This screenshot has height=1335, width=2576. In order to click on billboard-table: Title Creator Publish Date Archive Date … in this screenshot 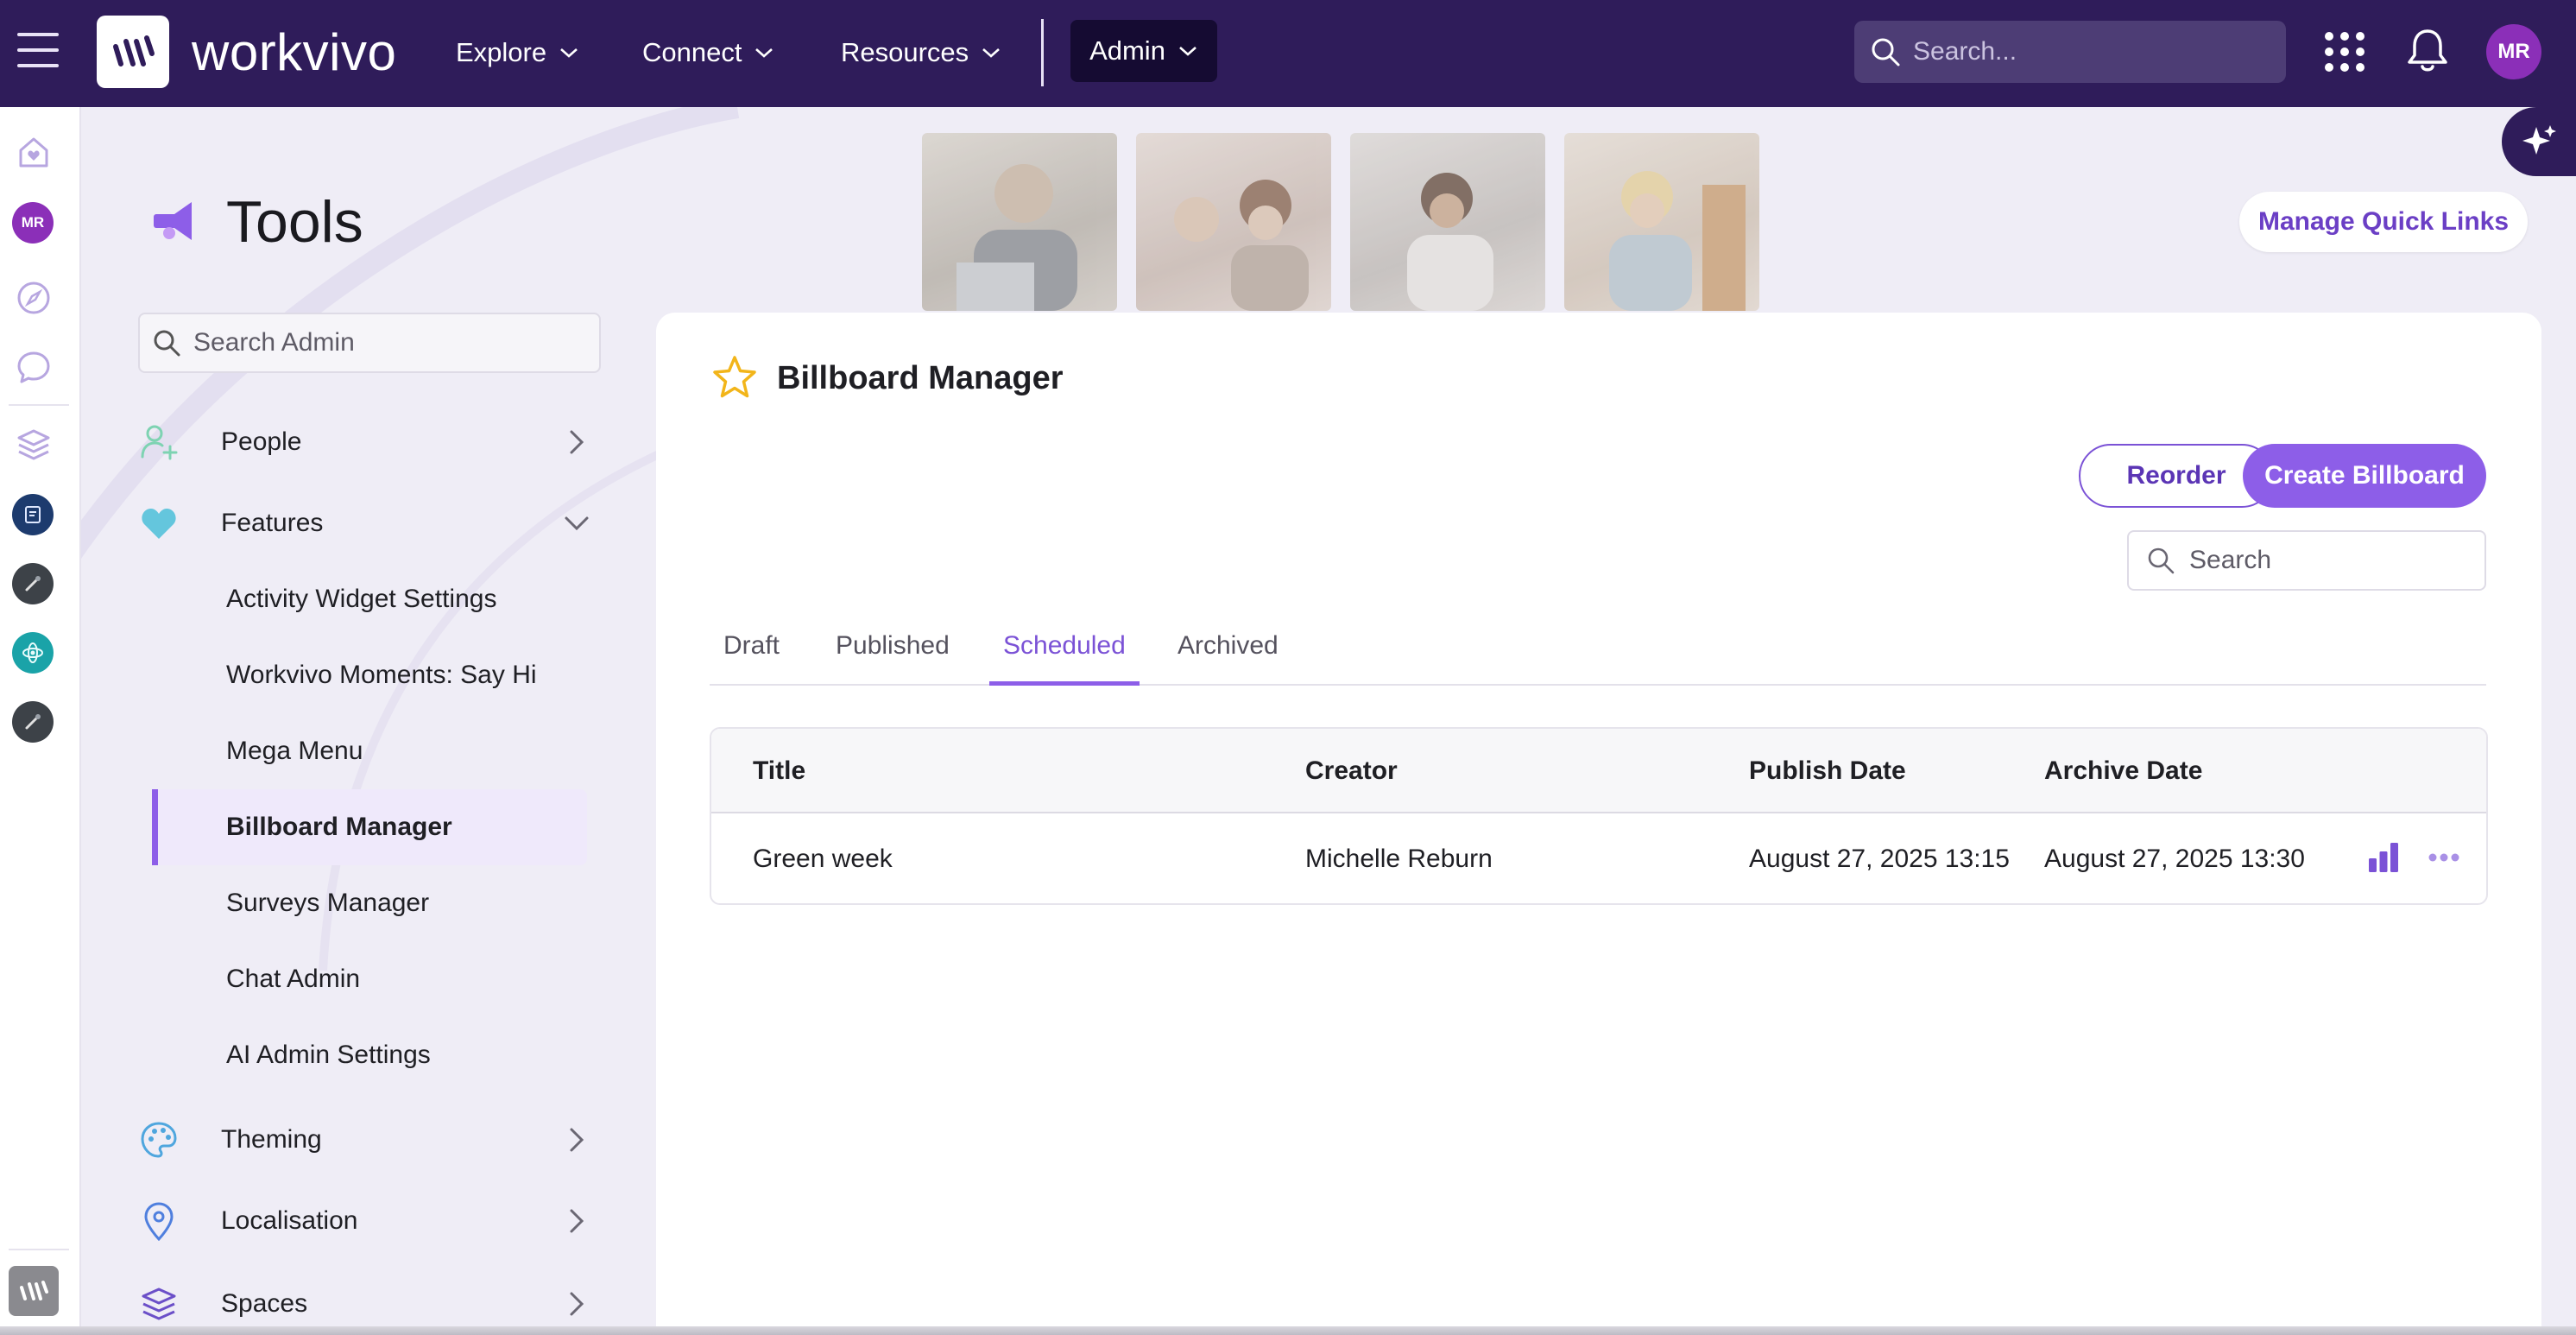, I will do `click(1599, 816)`.